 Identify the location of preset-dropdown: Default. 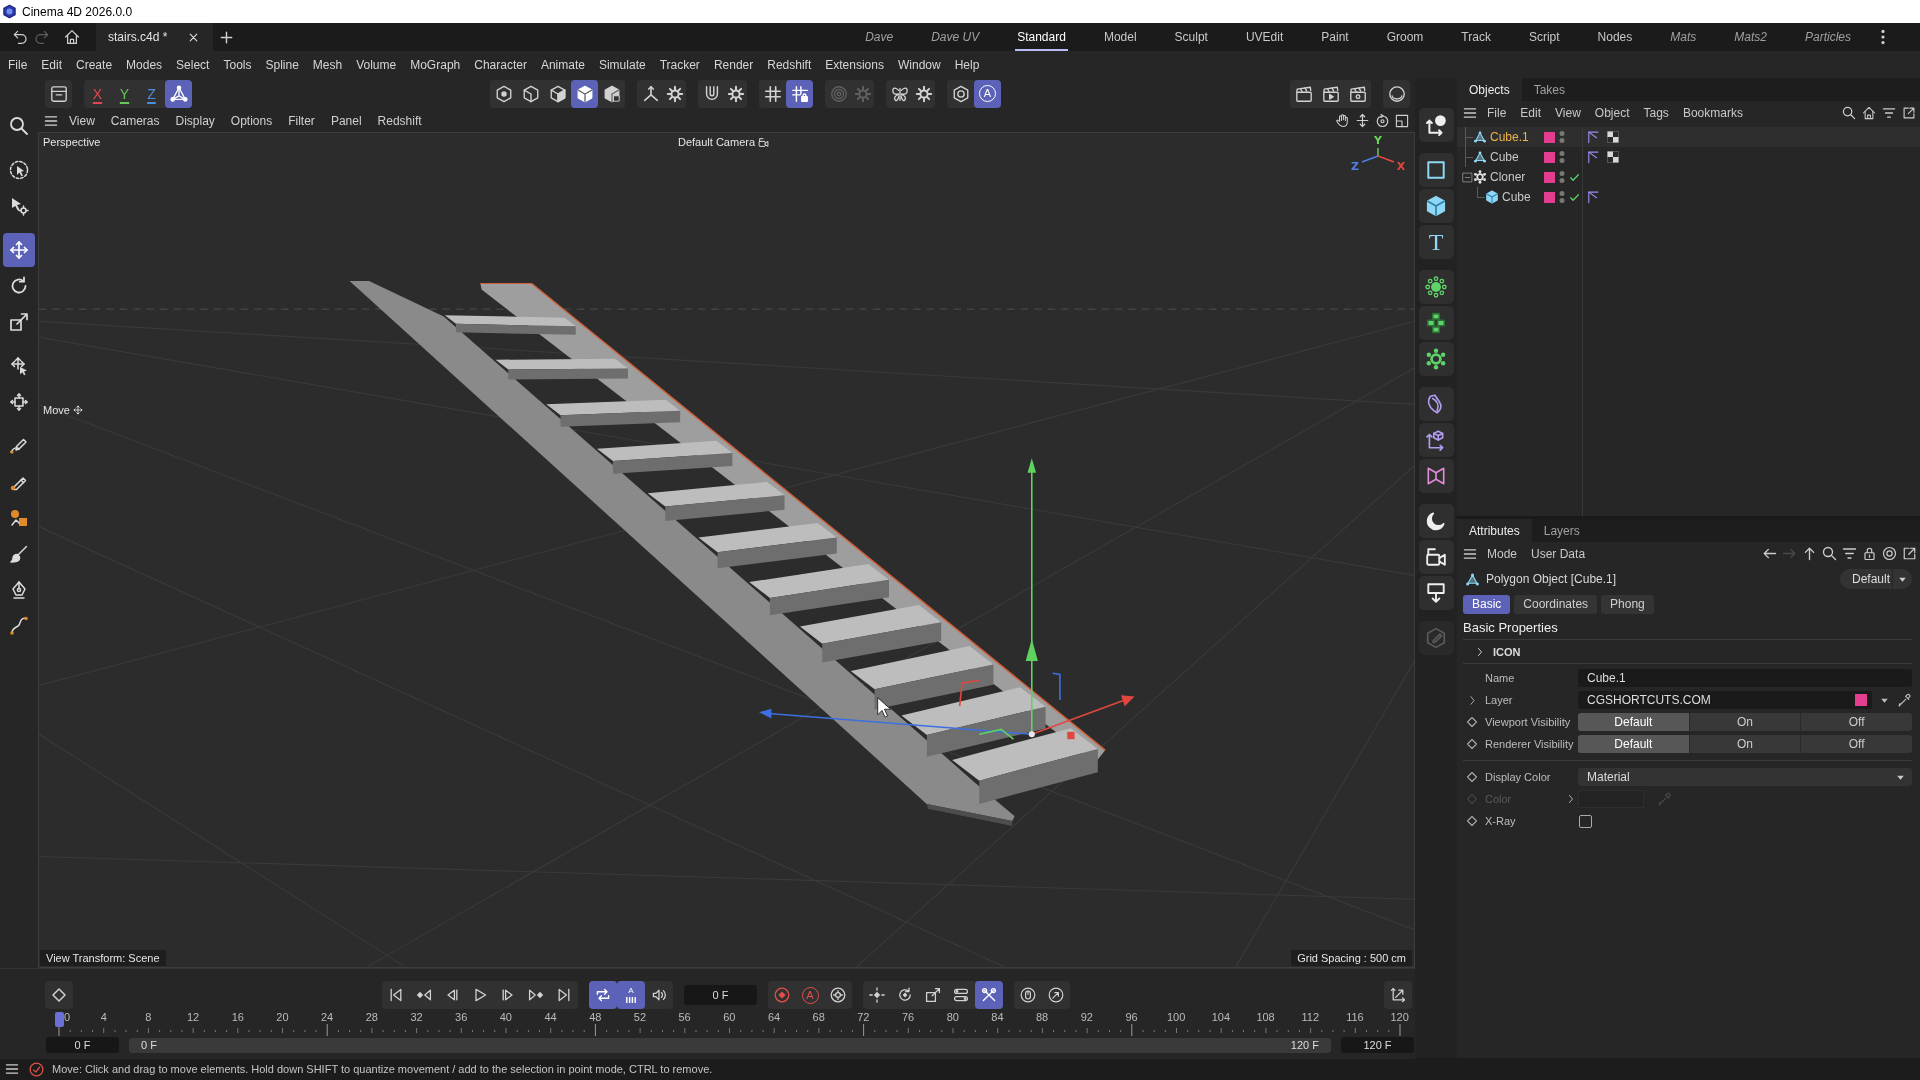
(1876, 579).